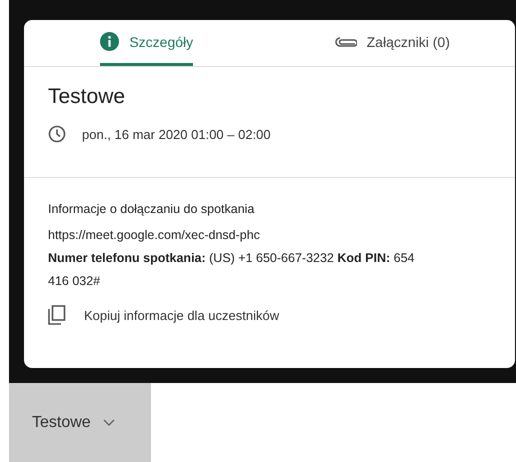  I want to click on meeting-link: https://meet.google.com/xec-dnsd-phc, so click(154, 235).